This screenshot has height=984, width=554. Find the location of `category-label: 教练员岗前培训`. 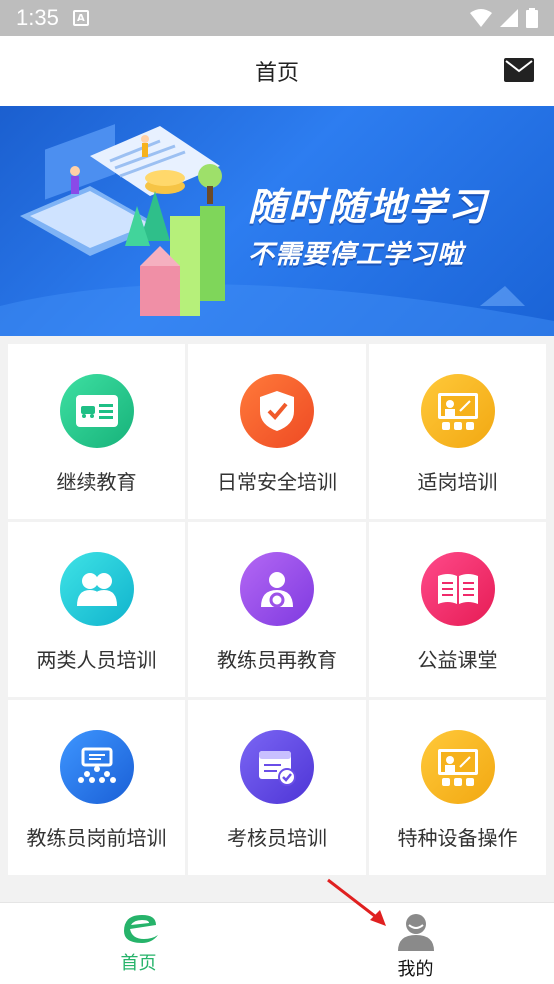

category-label: 教练员岗前培训 is located at coordinates (96, 838).